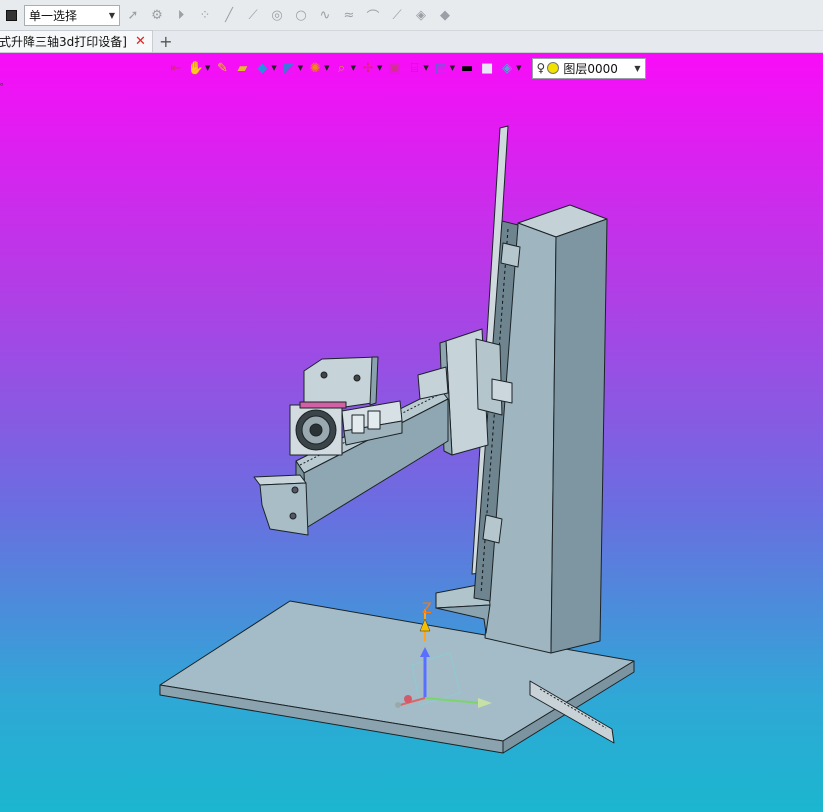  I want to click on layer-manager-button: ◈ ▼, so click(510, 68).